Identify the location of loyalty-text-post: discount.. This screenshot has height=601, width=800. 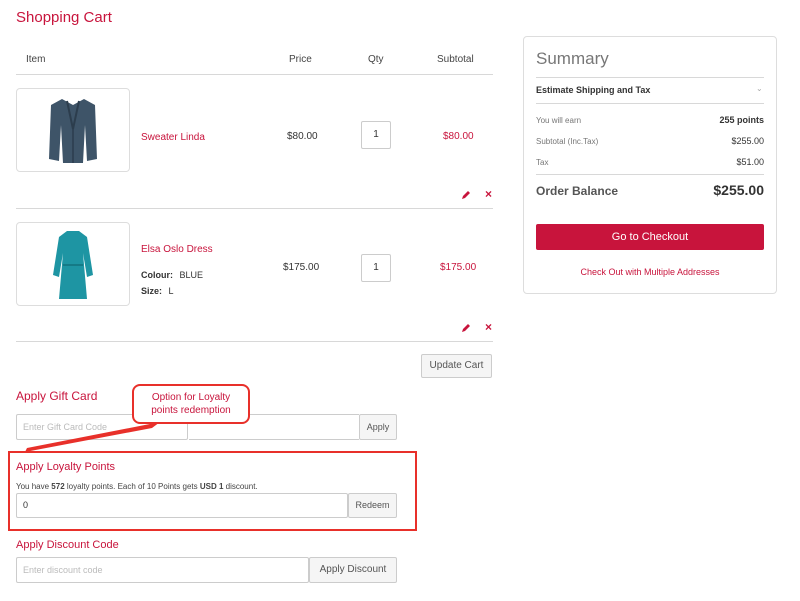
(240, 486).